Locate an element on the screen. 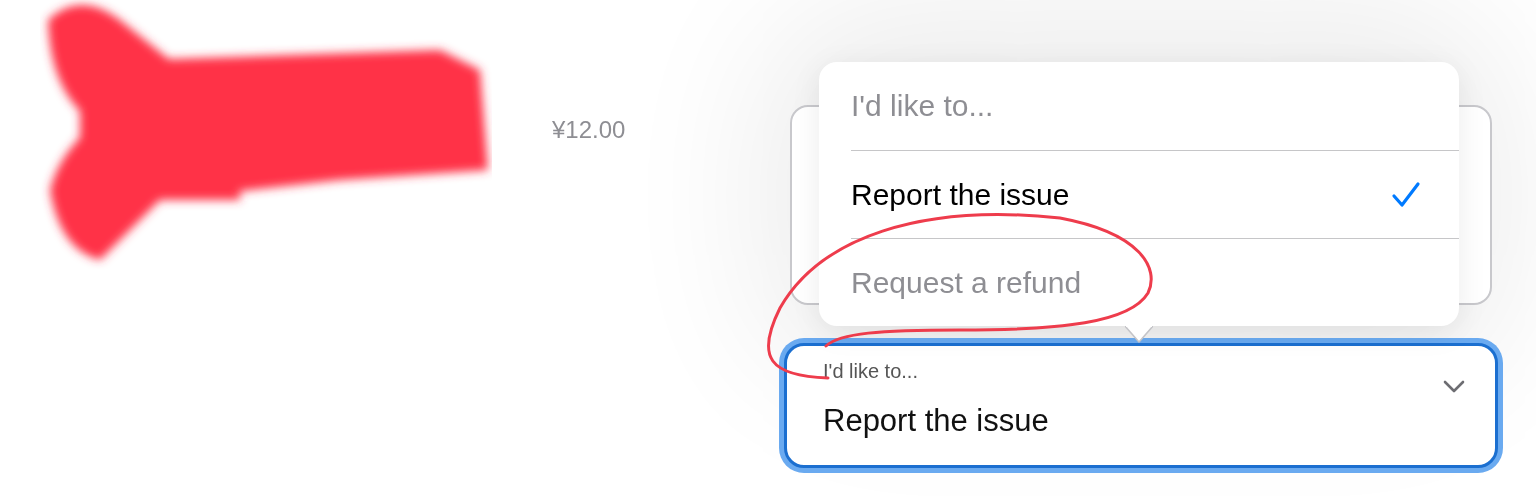 The height and width of the screenshot is (496, 1536). chevron-down-icon is located at coordinates (1454, 387).